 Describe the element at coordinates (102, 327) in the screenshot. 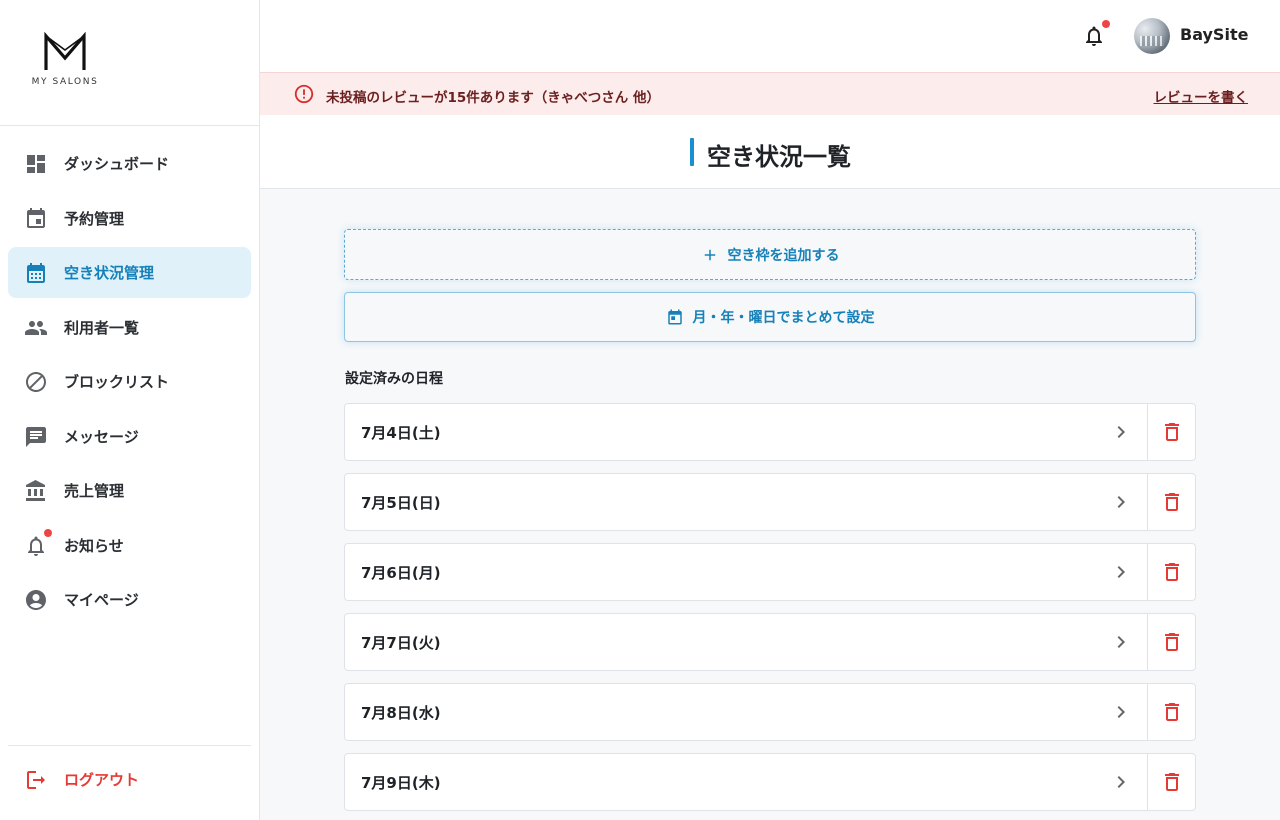

I see `sidebar-item-label: 利用者一覧` at that location.